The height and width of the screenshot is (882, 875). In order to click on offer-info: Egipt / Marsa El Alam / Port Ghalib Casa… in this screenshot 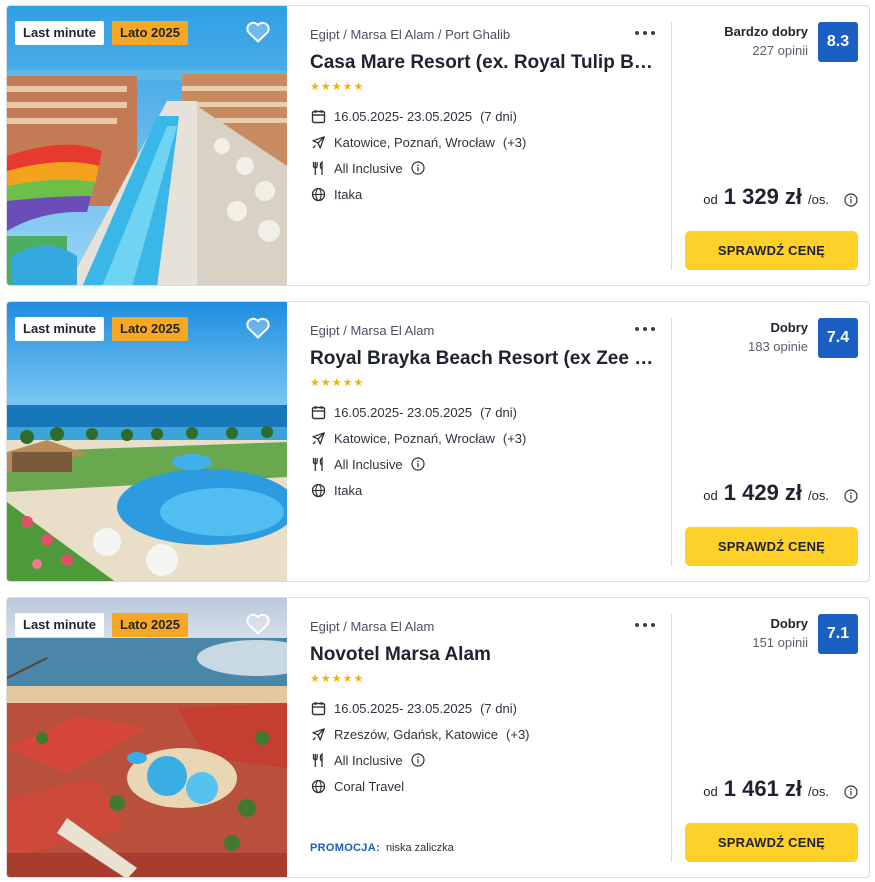, I will do `click(486, 145)`.